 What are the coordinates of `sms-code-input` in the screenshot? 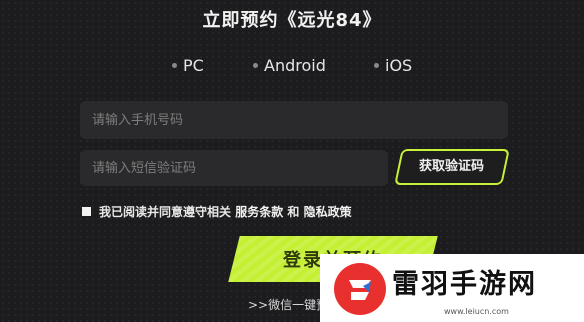 It's located at (234, 168).